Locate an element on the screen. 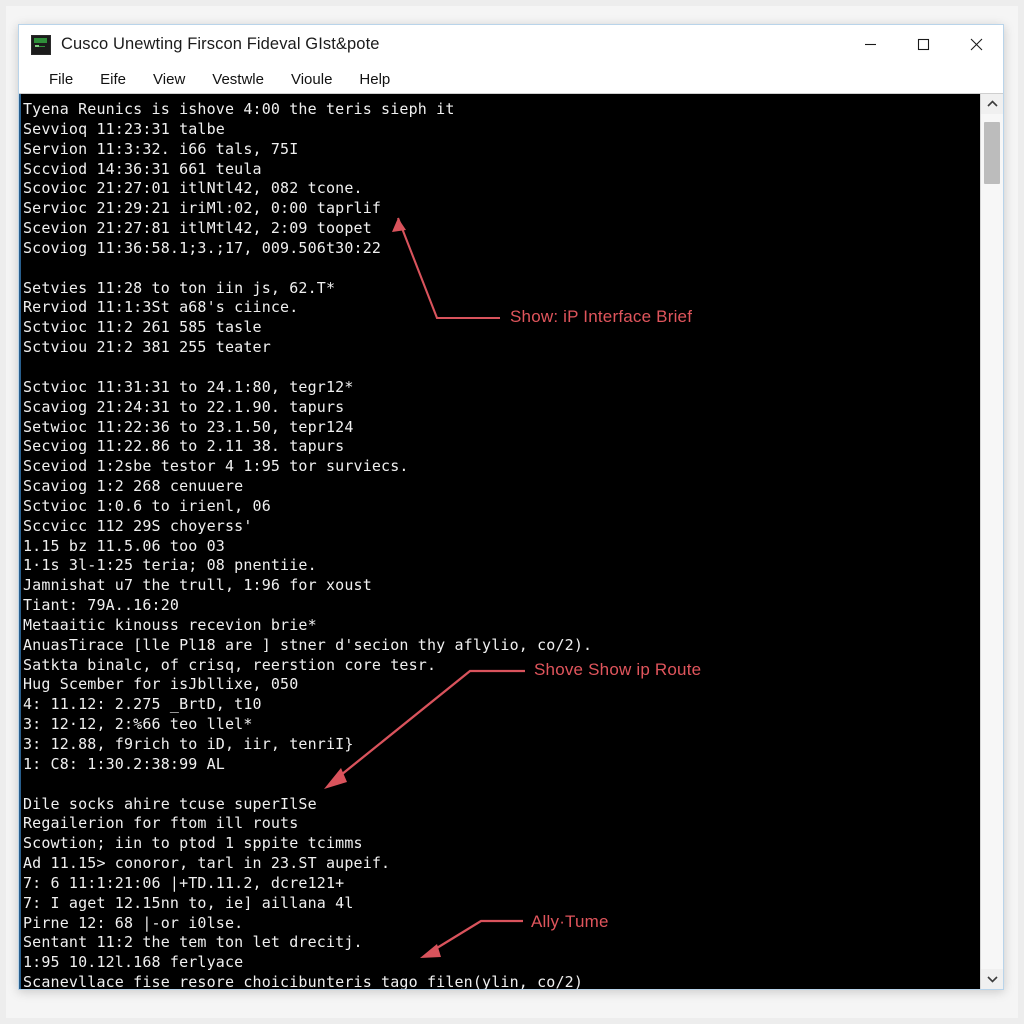 The width and height of the screenshot is (1024, 1024). terminal-line: 1·1s 3l-1:25 teria; 08 pnentiie. is located at coordinates (170, 565).